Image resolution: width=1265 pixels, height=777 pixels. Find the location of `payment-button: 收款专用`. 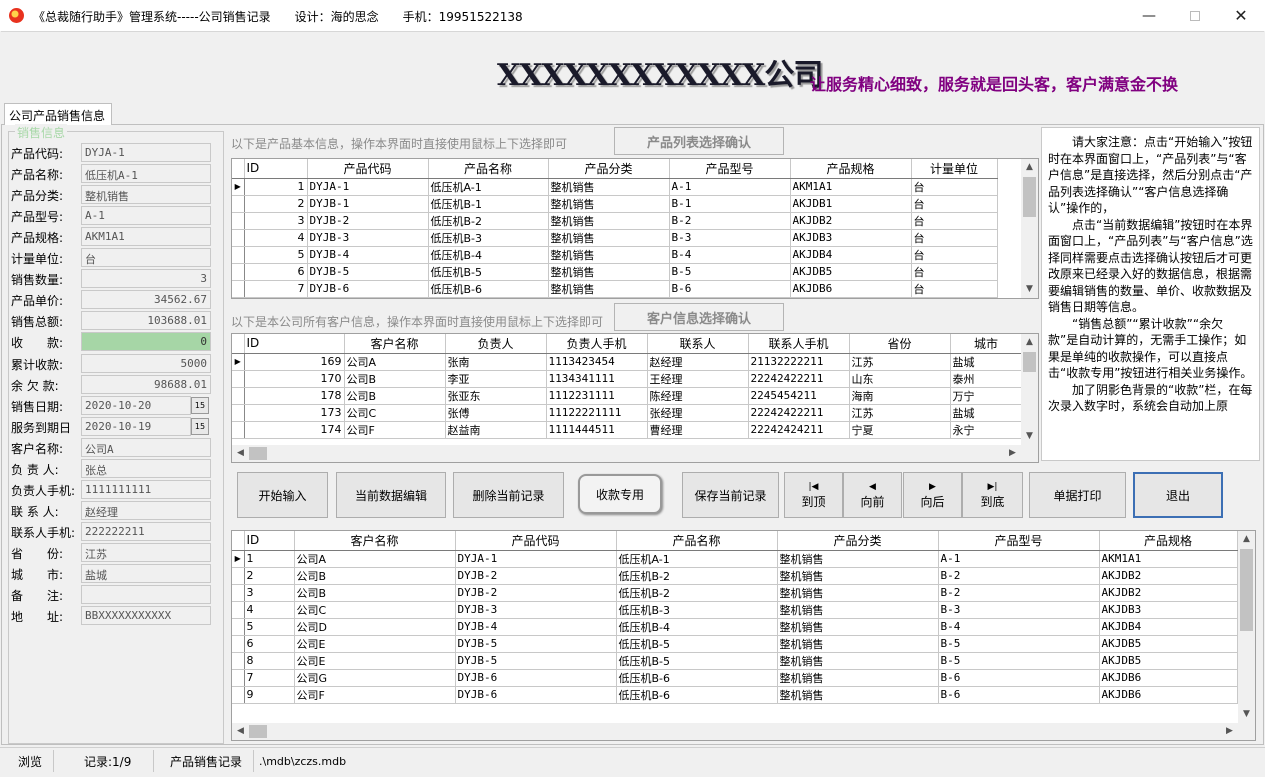

payment-button: 收款专用 is located at coordinates (620, 494).